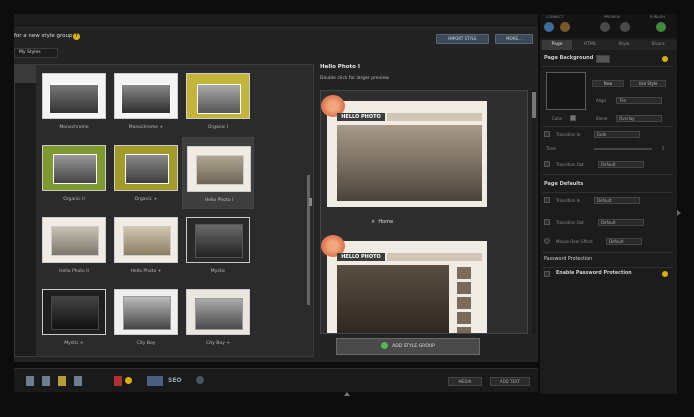 Image resolution: width=694 pixels, height=417 pixels. I want to click on background-swatch, so click(566, 91).